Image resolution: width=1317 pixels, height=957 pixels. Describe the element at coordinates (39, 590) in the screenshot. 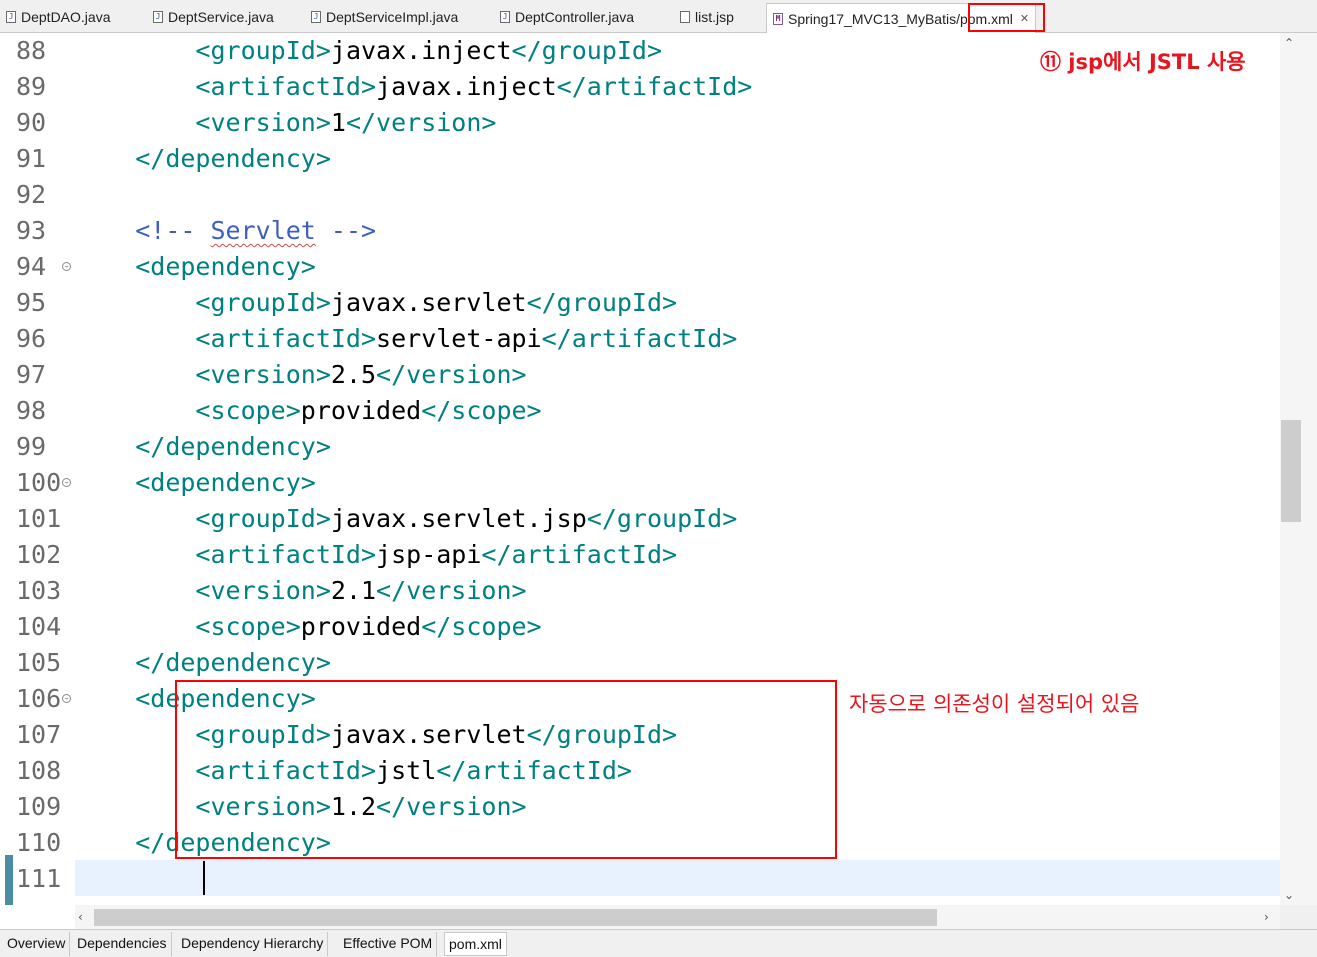

I see `line-number: 103` at that location.